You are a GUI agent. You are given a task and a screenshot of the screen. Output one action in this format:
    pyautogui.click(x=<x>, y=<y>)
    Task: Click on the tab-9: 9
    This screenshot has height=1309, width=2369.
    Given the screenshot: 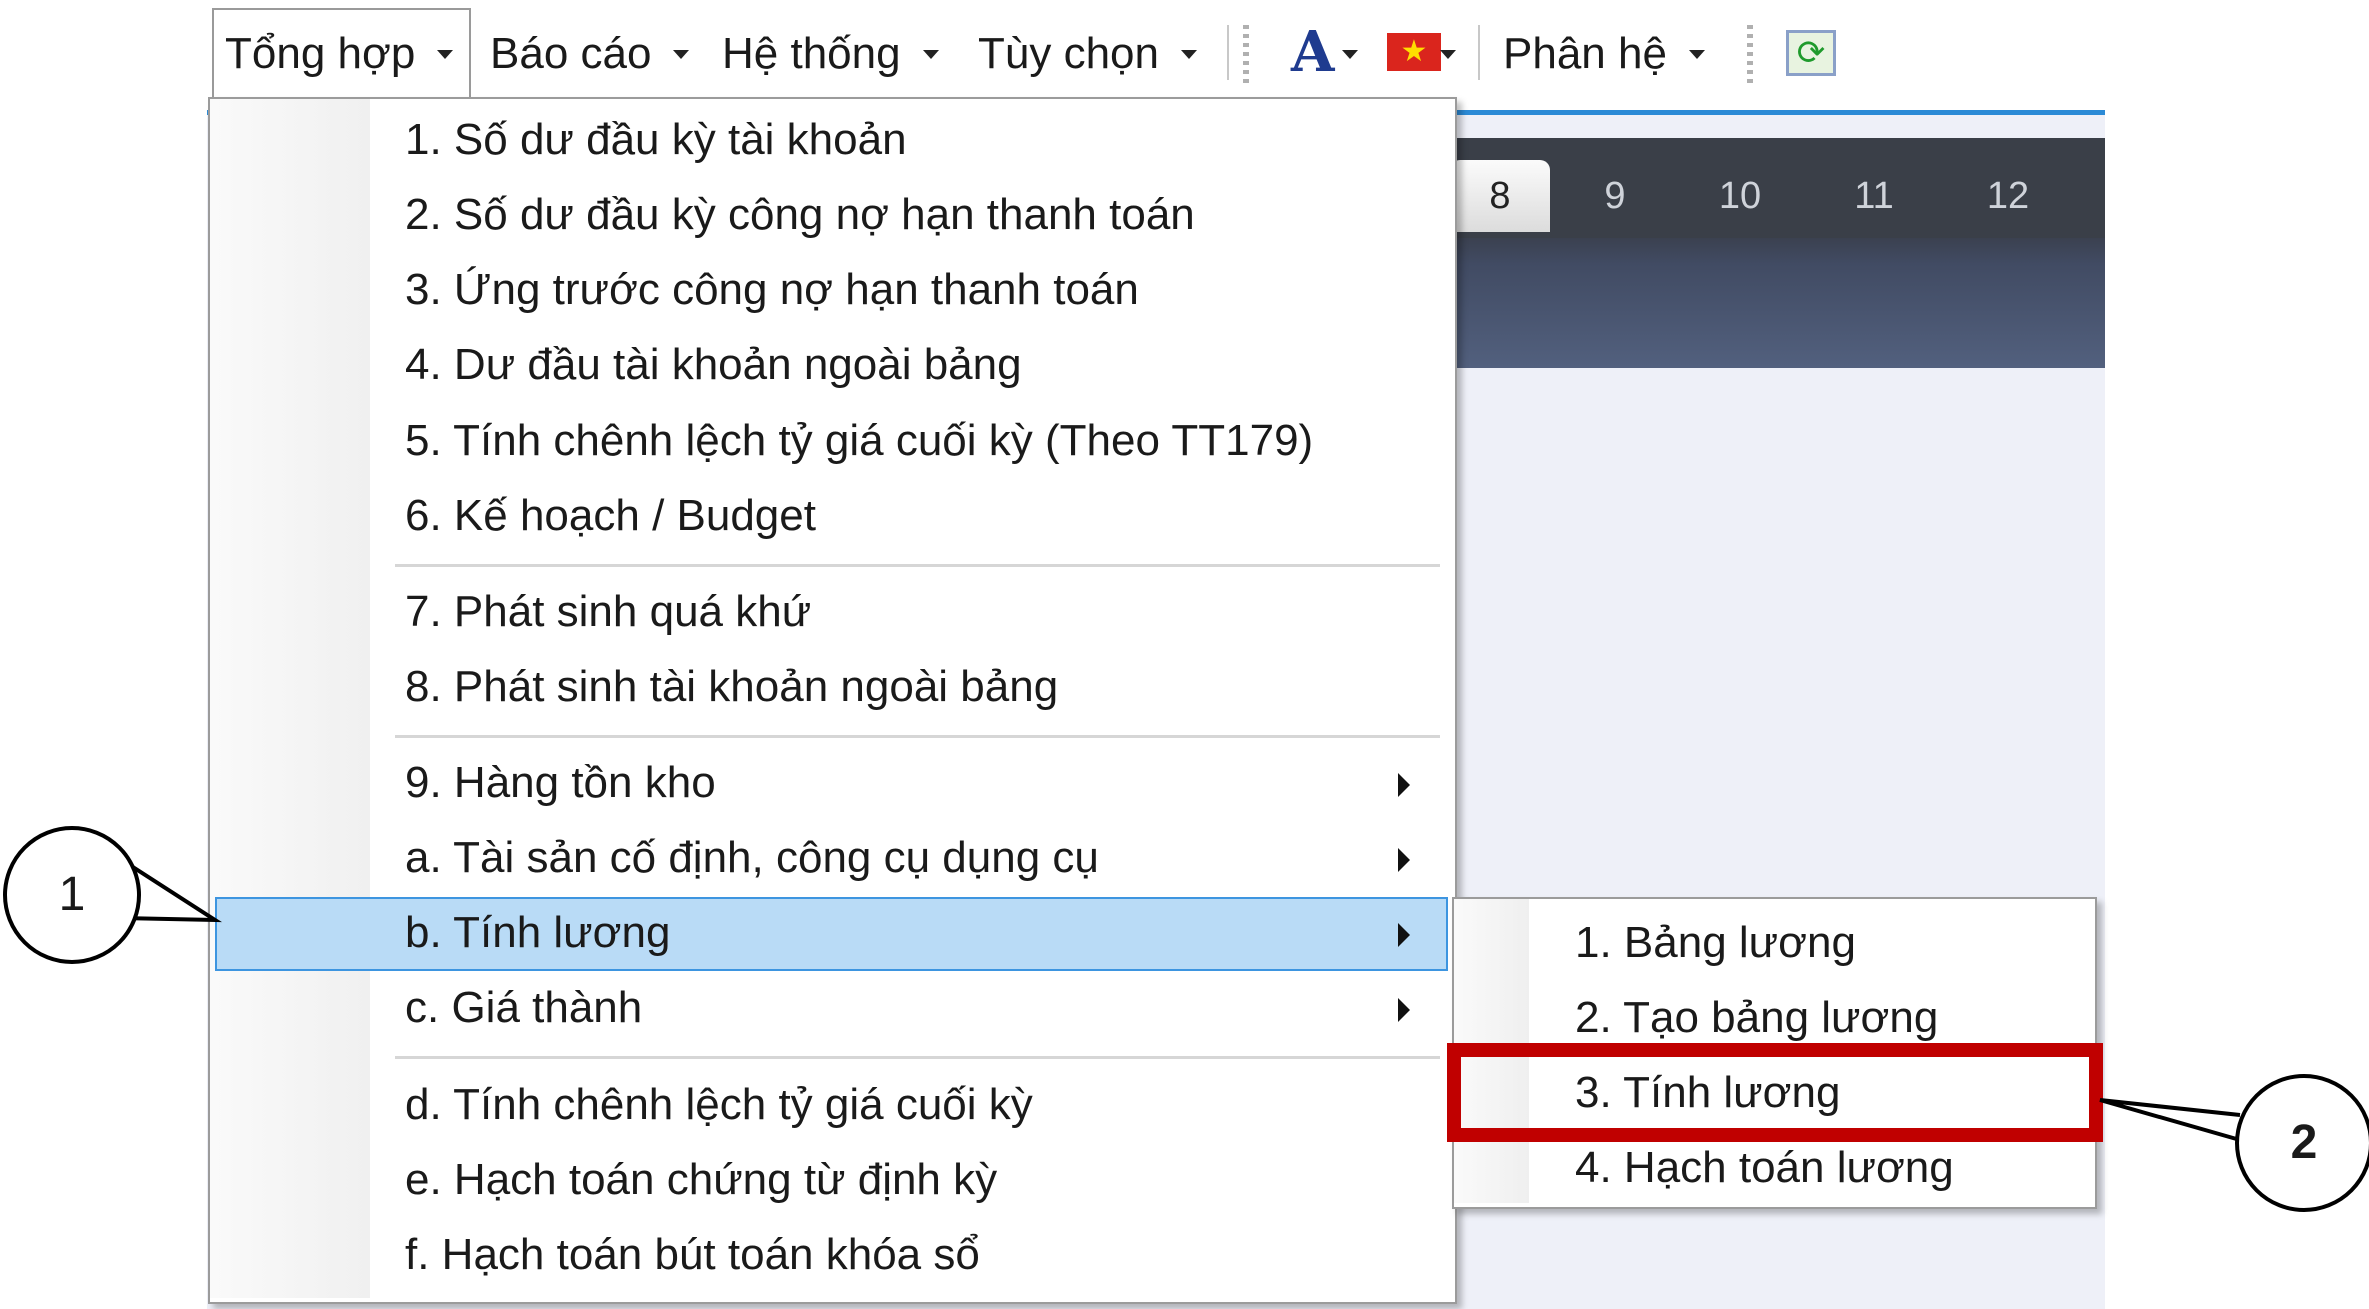 What is the action you would take?
    pyautogui.click(x=1615, y=196)
    